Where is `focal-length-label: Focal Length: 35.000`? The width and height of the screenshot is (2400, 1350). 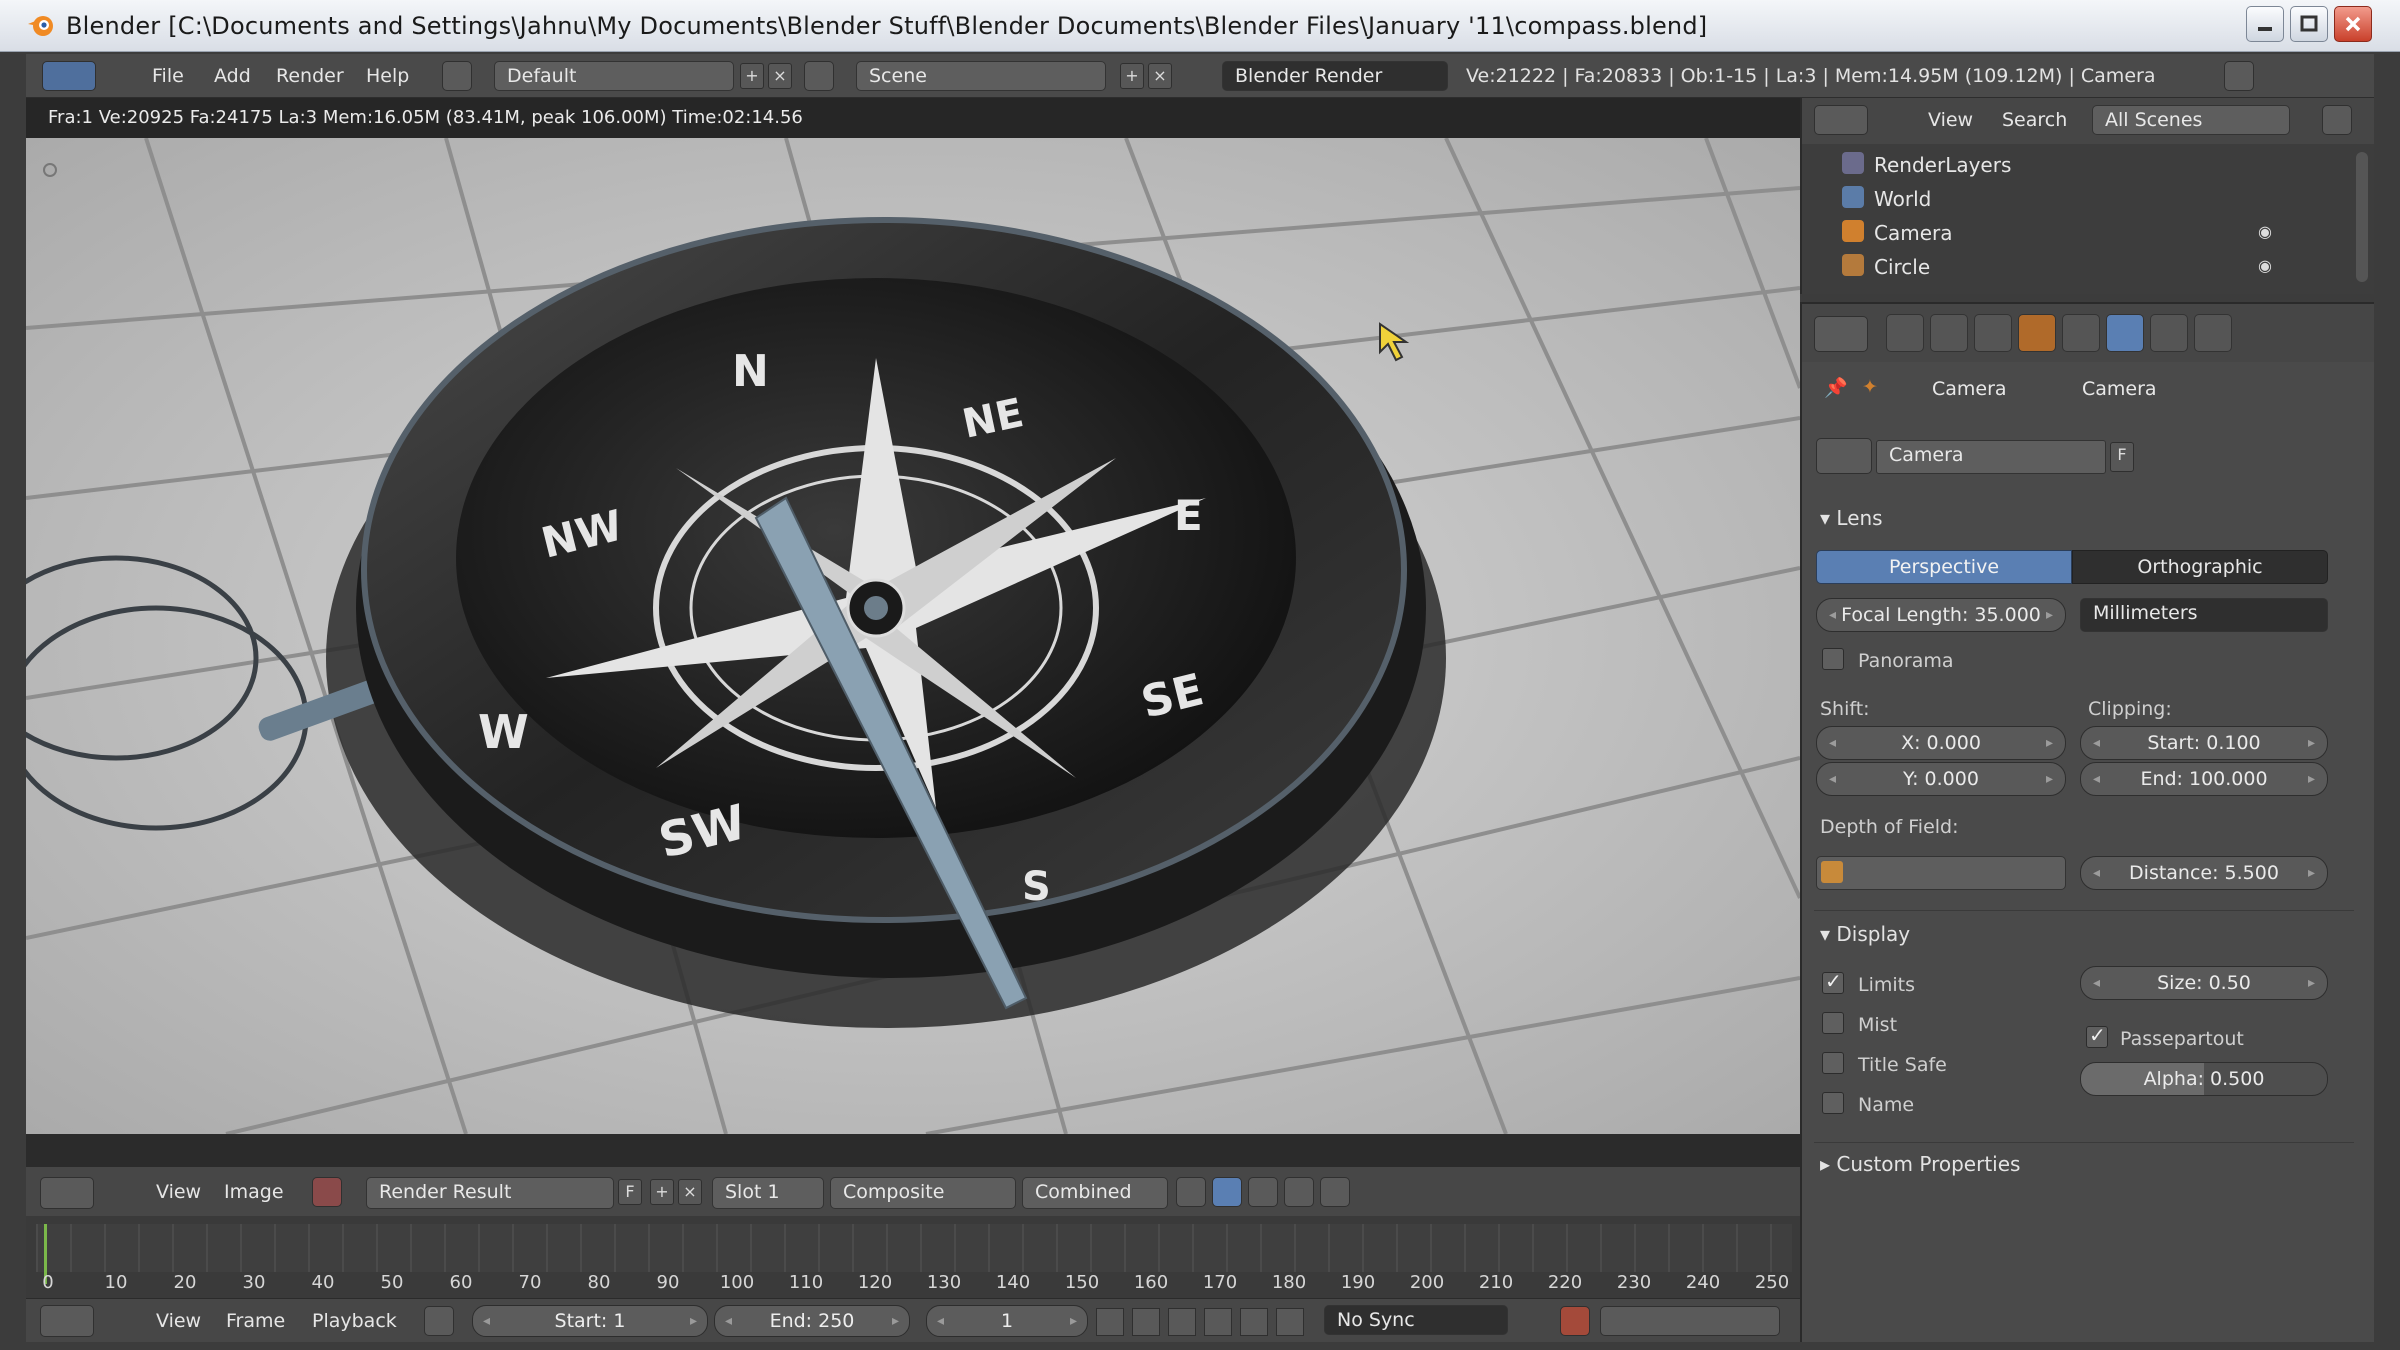 focal-length-label: Focal Length: 35.000 is located at coordinates (1941, 615).